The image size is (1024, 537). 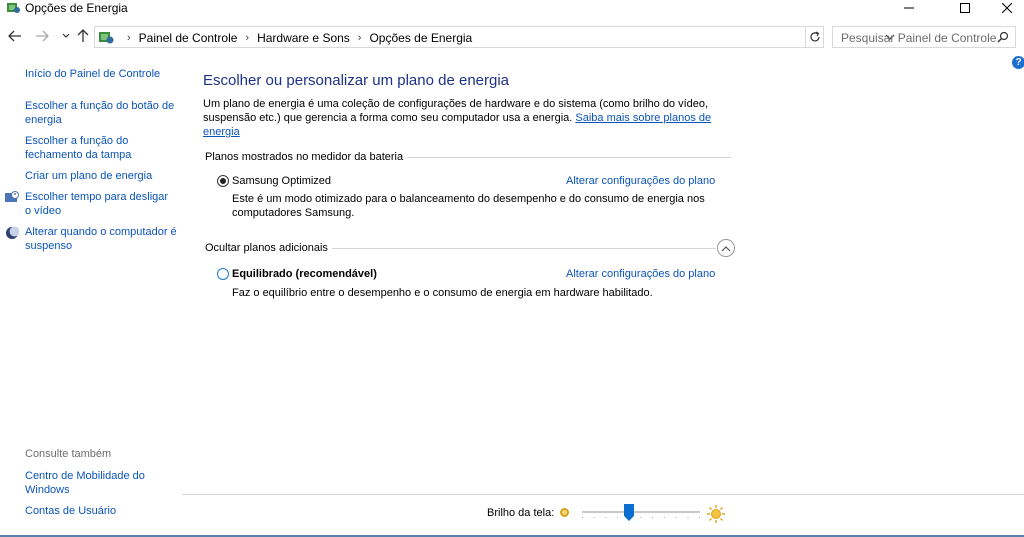 I want to click on maximize-icon, so click(x=965, y=8).